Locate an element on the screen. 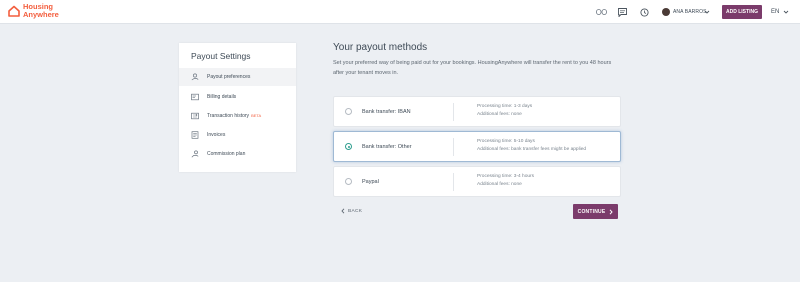 The height and width of the screenshot is (282, 800). billing-card-icon is located at coordinates (195, 97).